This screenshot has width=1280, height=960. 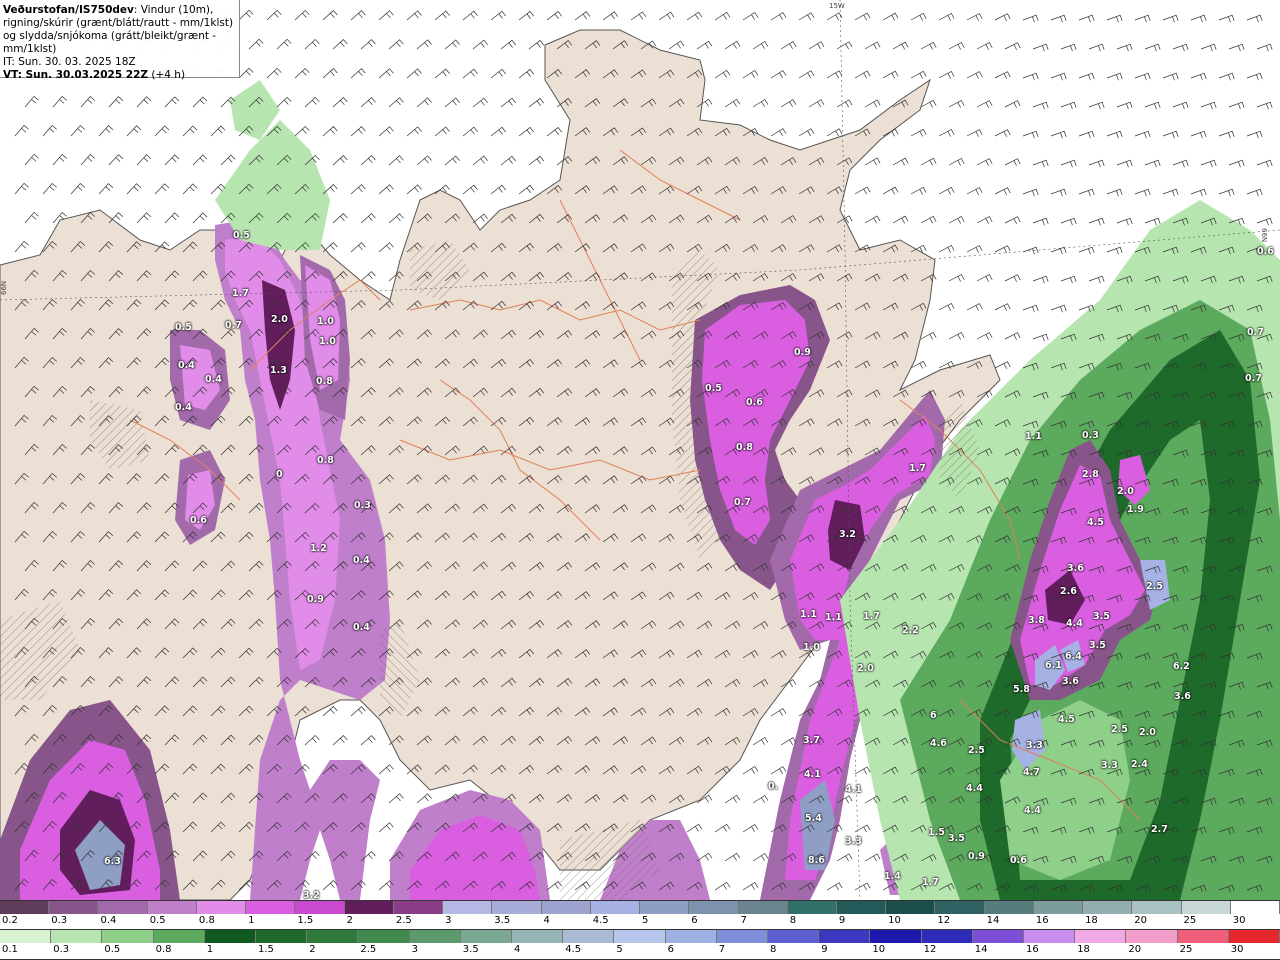 What do you see at coordinates (600, 920) in the screenshot?
I see `snow_legend-label: 4.5` at bounding box center [600, 920].